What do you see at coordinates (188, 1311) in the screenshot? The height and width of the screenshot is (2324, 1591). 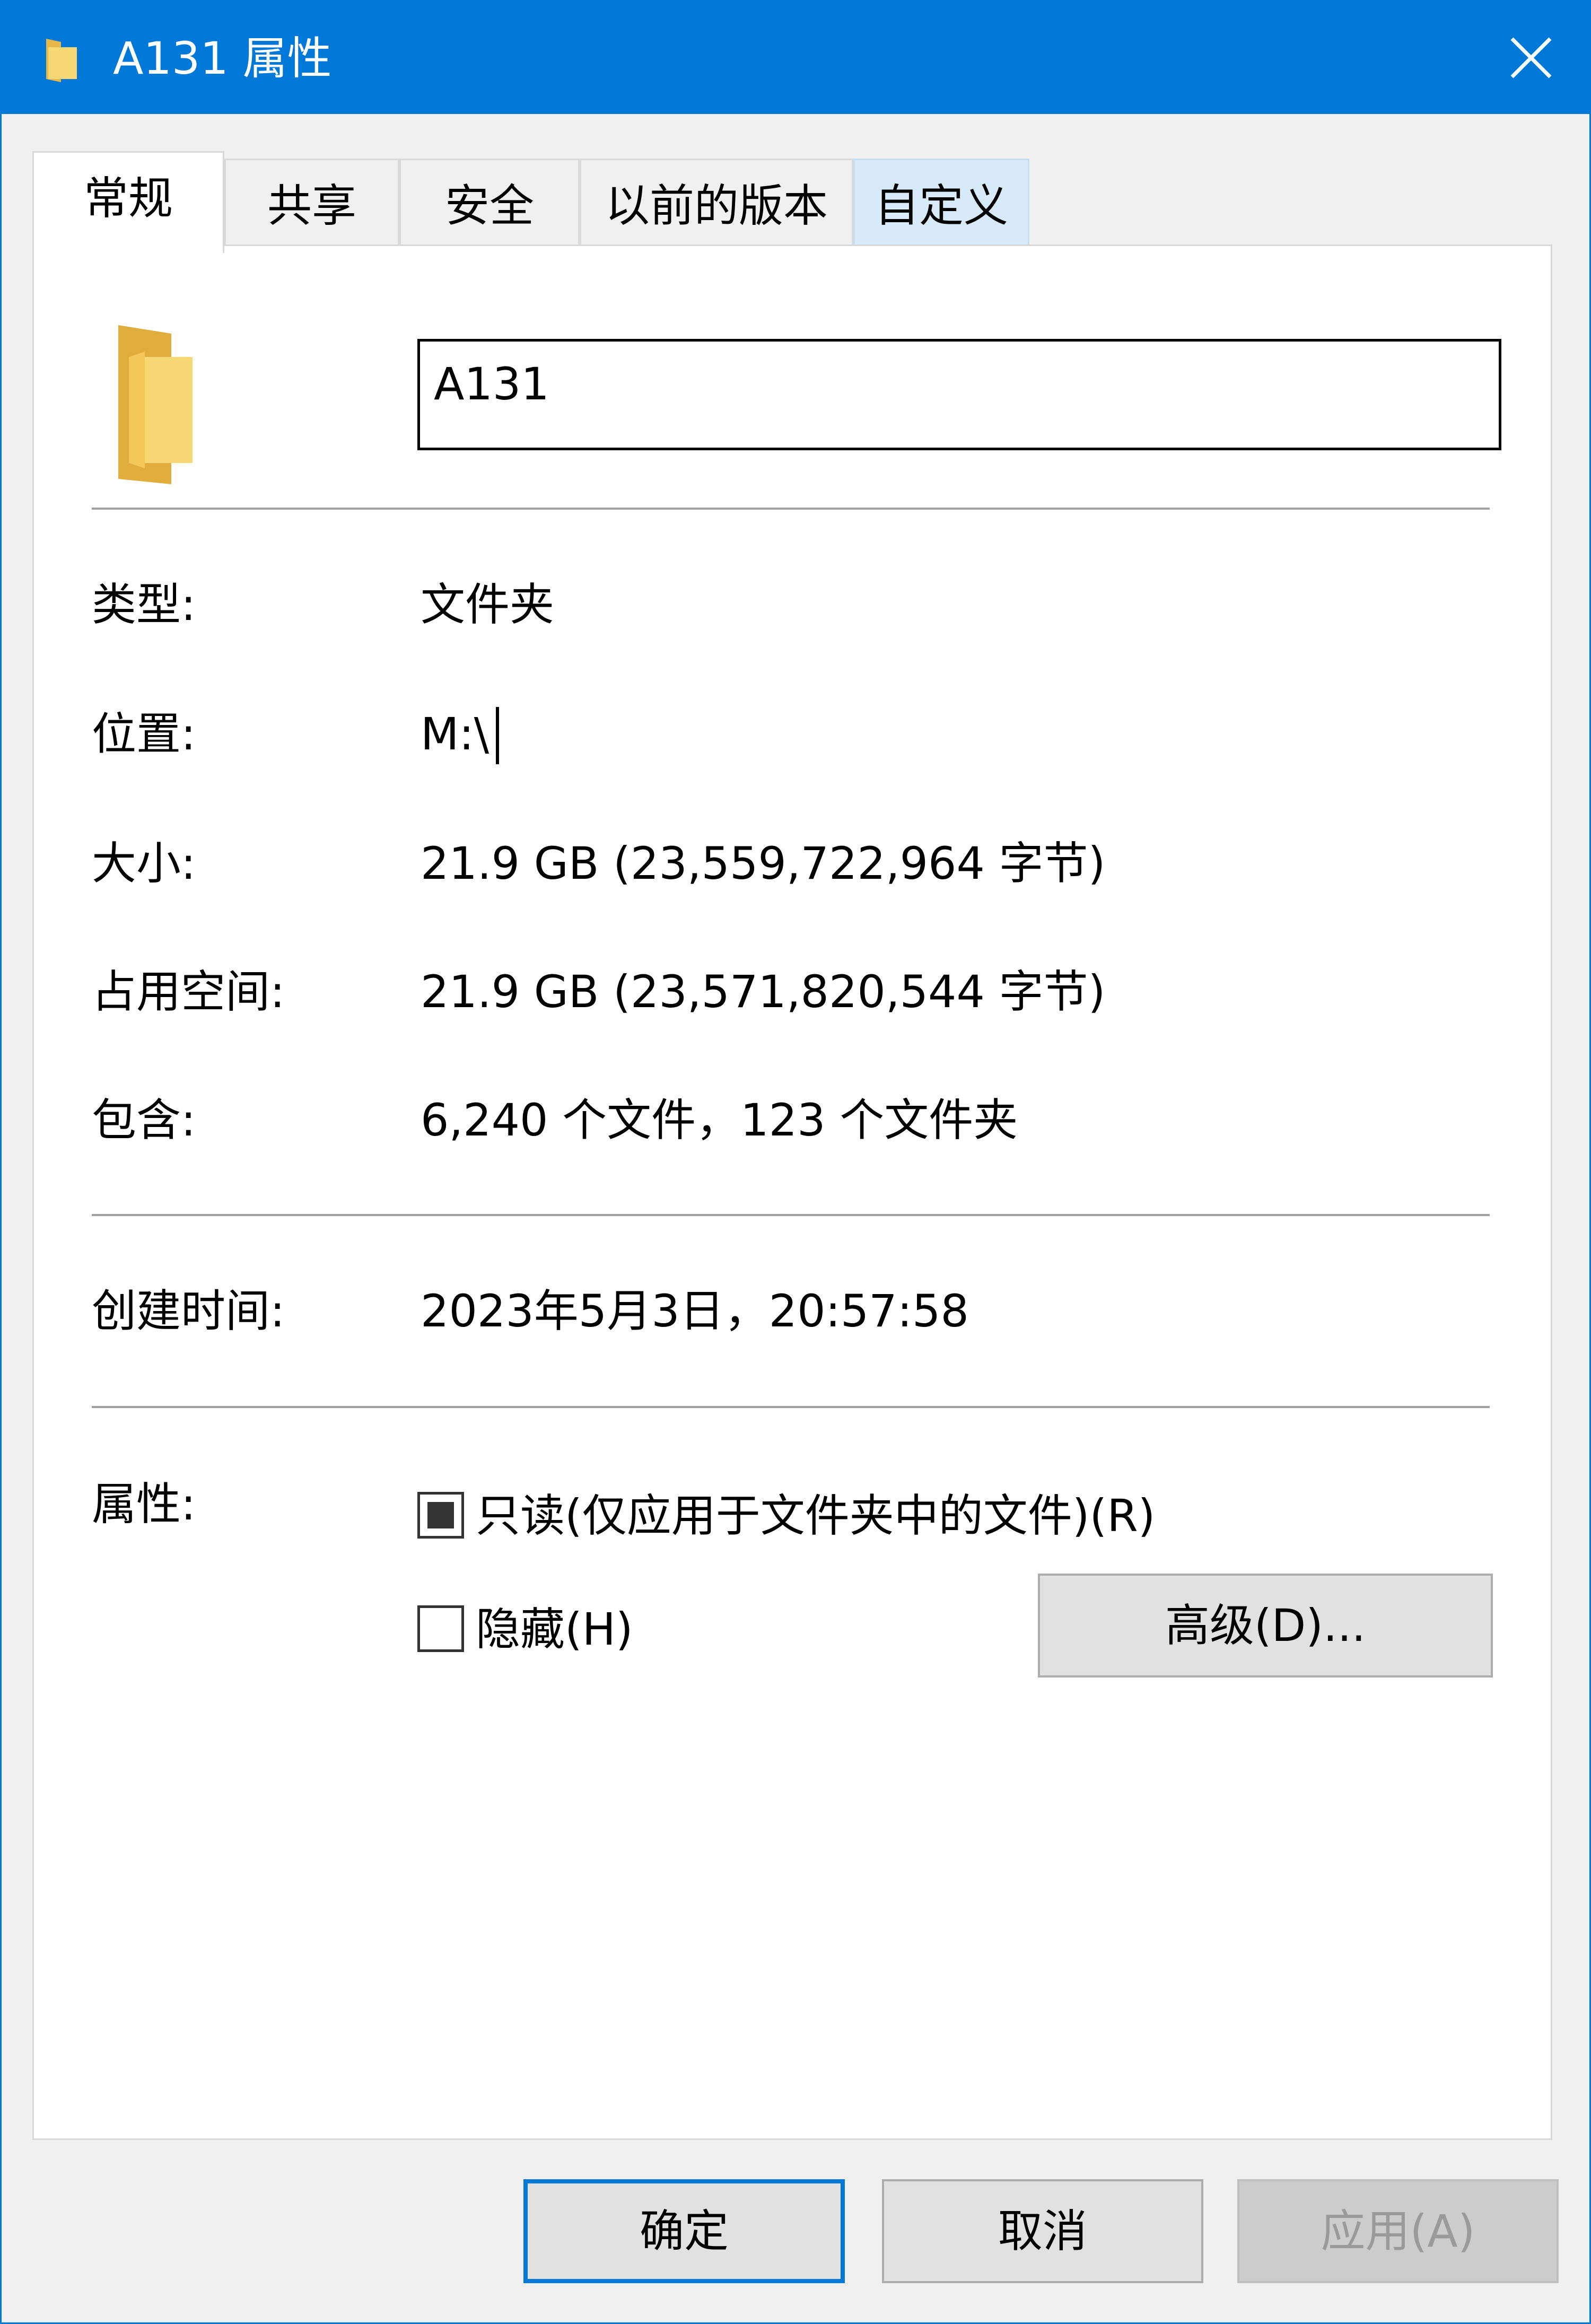 I see `created-label: 创建时间:` at bounding box center [188, 1311].